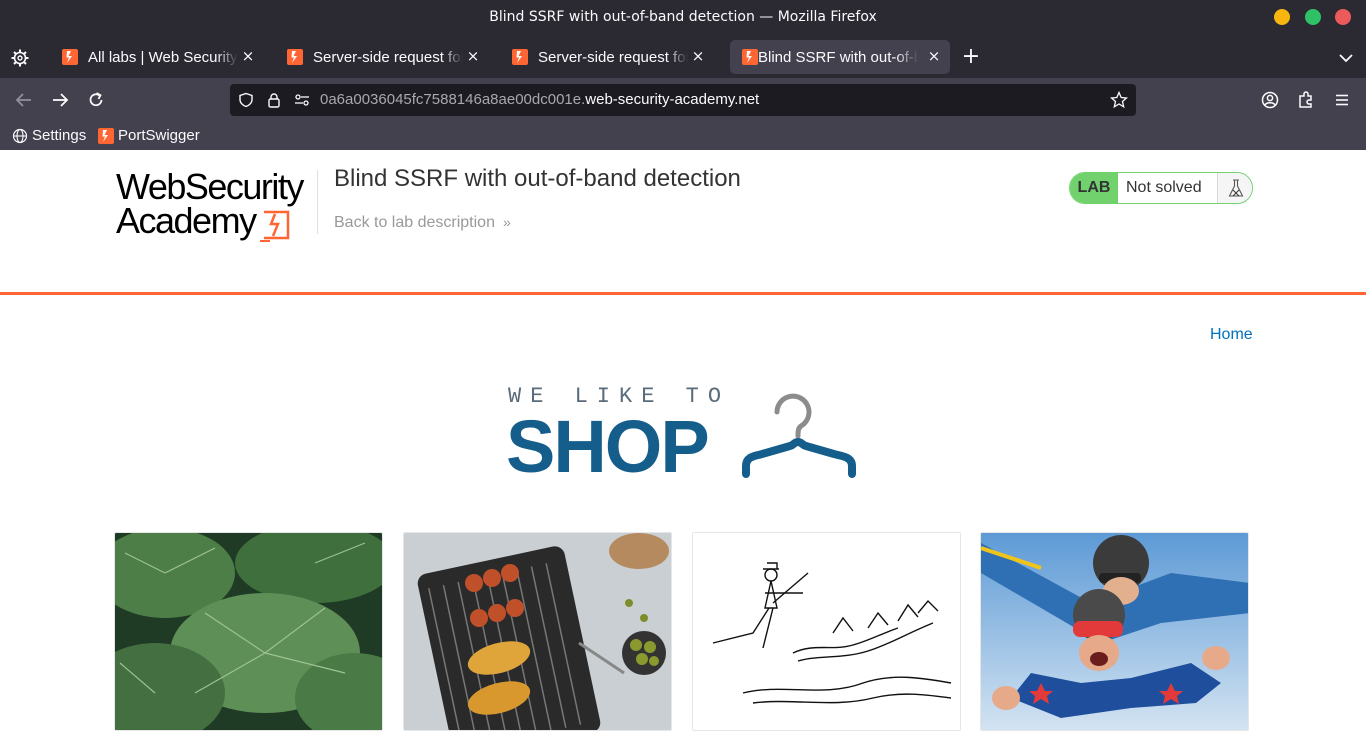 The image size is (1366, 742). Describe the element at coordinates (20, 58) in the screenshot. I see `gear-icon` at that location.